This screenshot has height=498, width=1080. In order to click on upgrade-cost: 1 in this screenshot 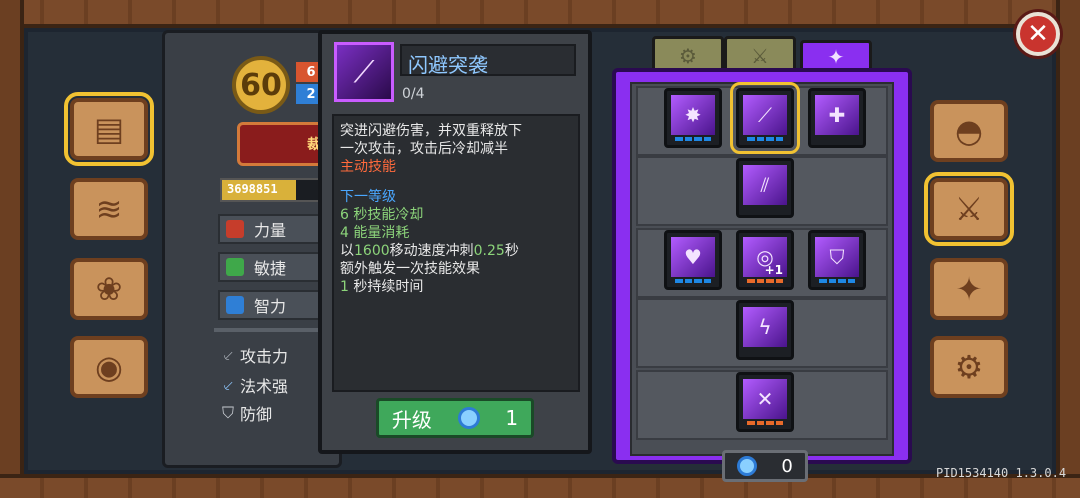, I will do `click(512, 418)`.